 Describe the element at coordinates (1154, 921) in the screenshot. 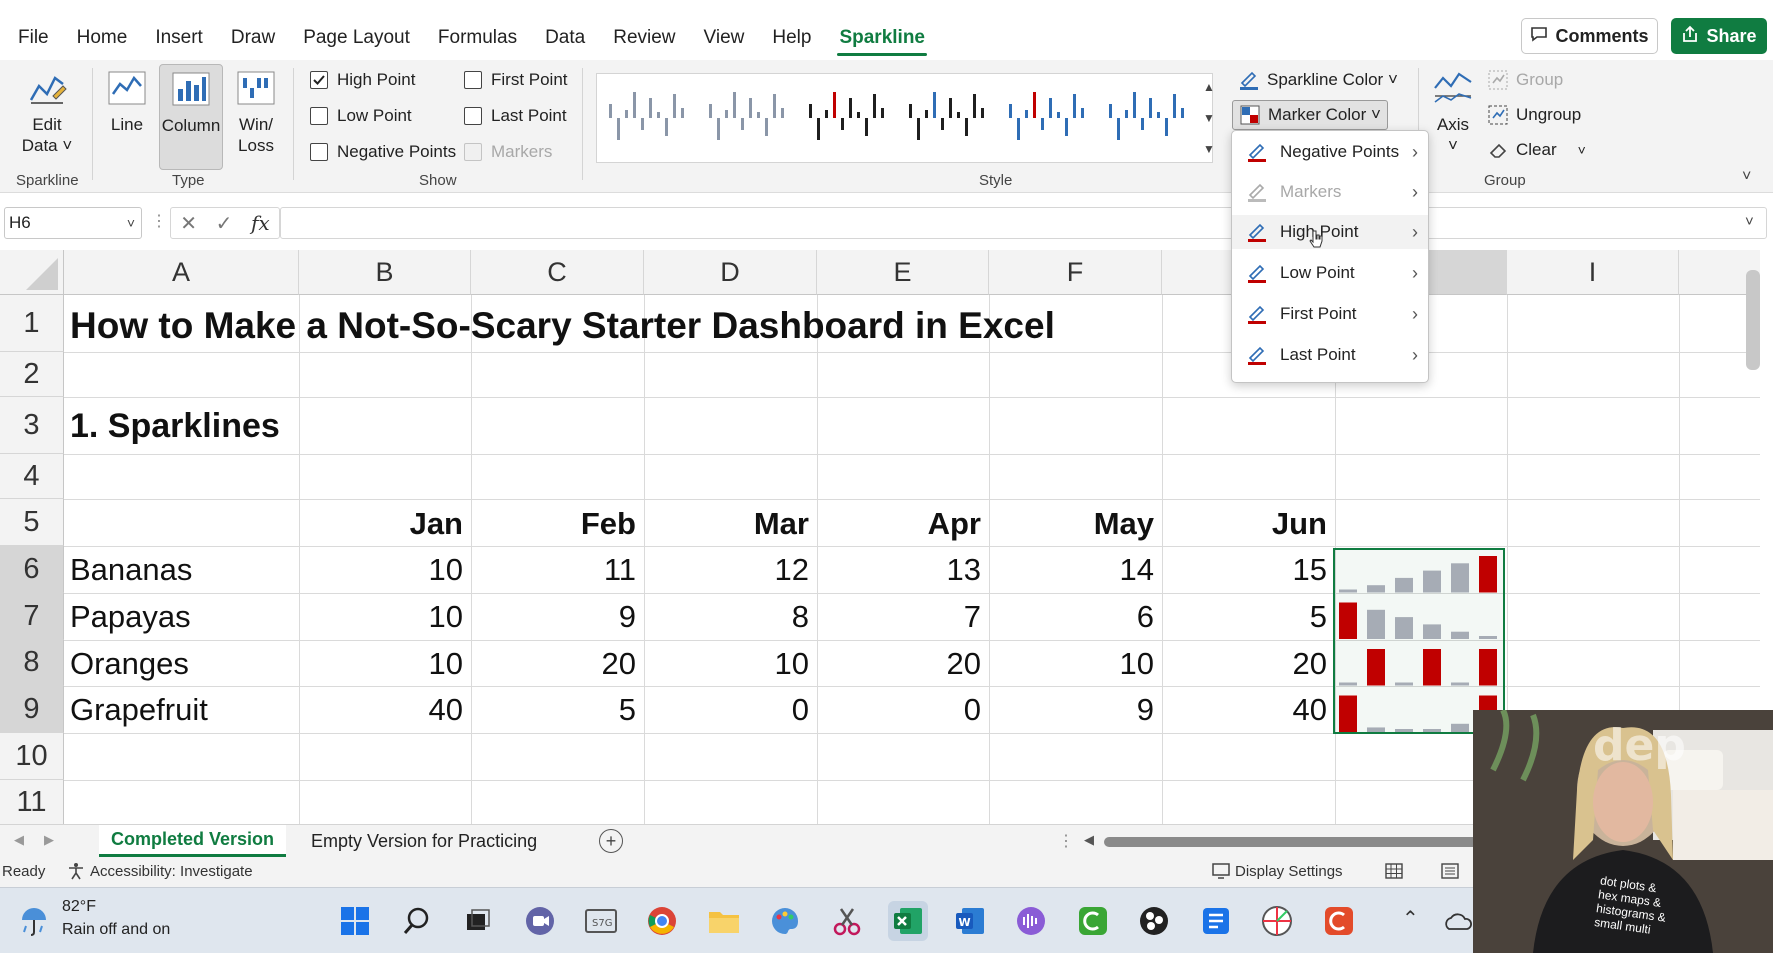

I see `obs-icon` at that location.